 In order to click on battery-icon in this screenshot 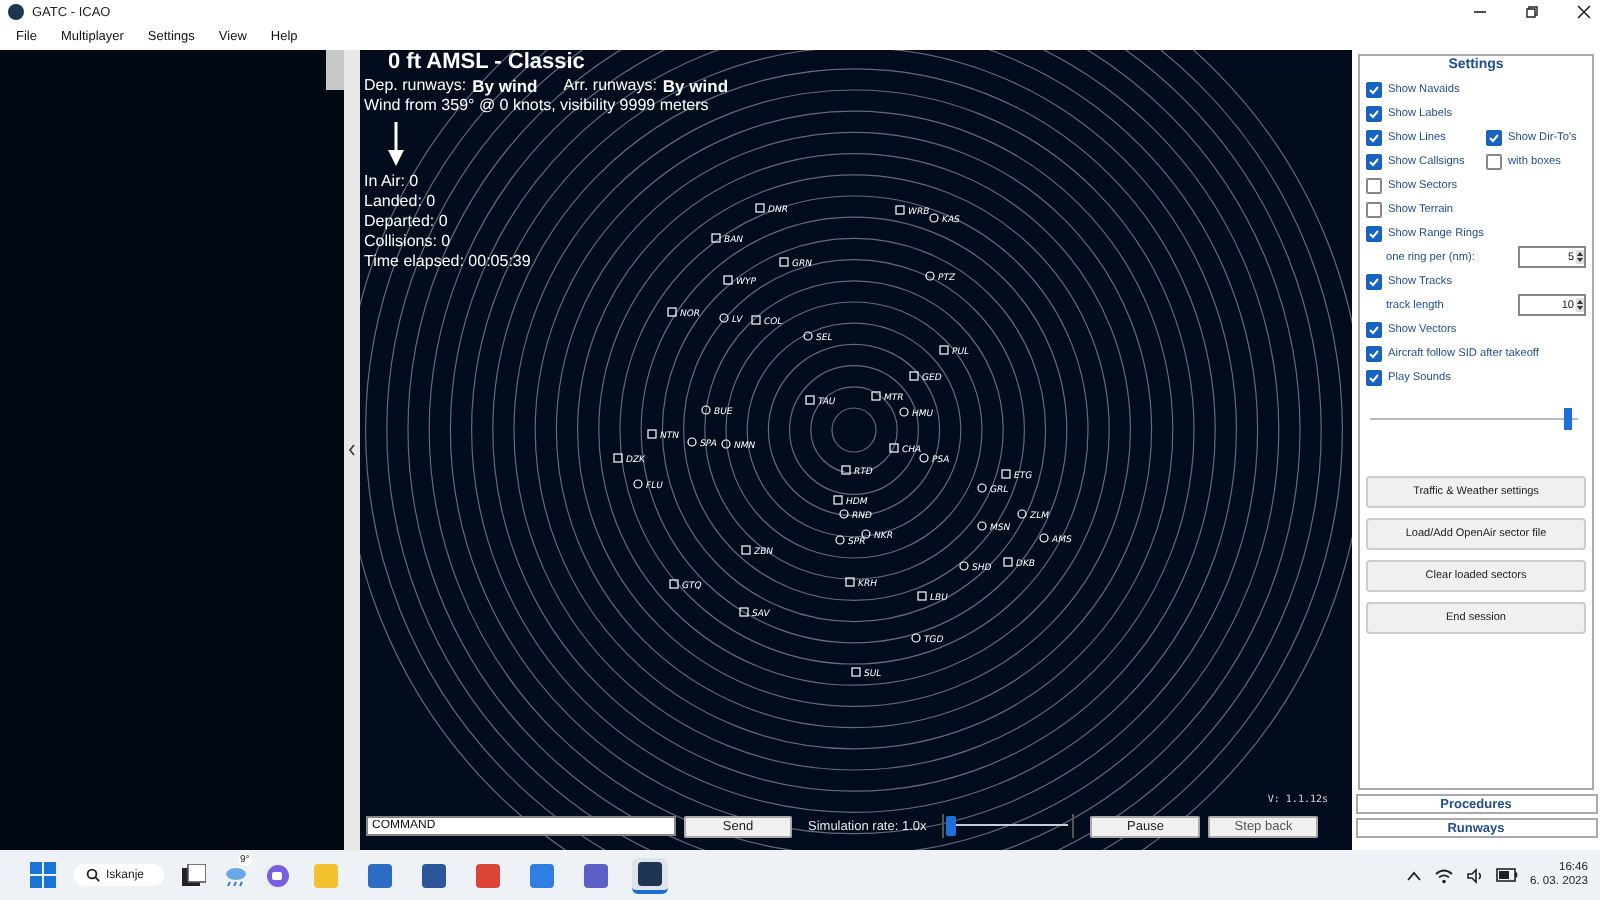, I will do `click(1506, 875)`.